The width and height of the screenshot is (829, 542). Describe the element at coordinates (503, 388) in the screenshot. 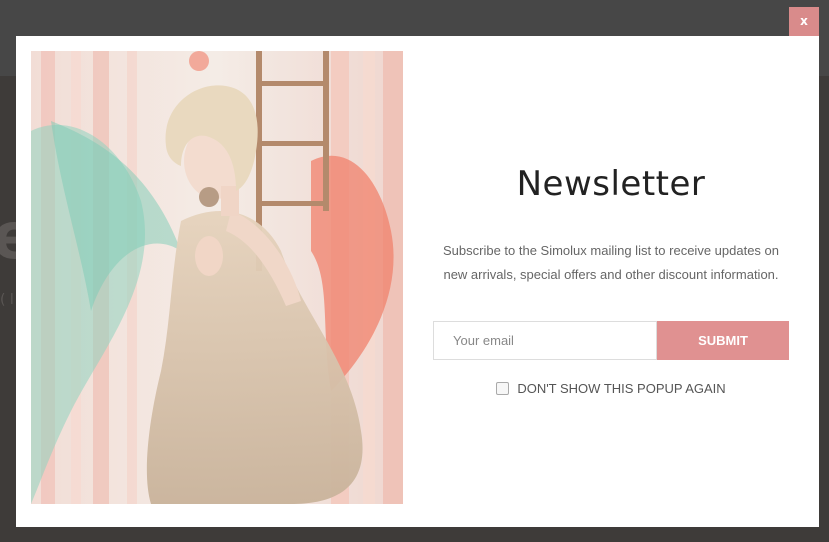

I see `dont-show-checkbox` at that location.